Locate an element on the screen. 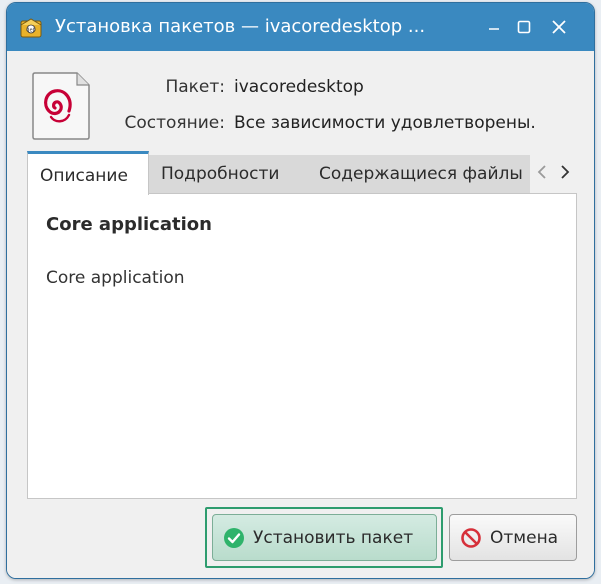 Image resolution: width=601 pixels, height=584 pixels. description-title: Core application is located at coordinates (129, 224).